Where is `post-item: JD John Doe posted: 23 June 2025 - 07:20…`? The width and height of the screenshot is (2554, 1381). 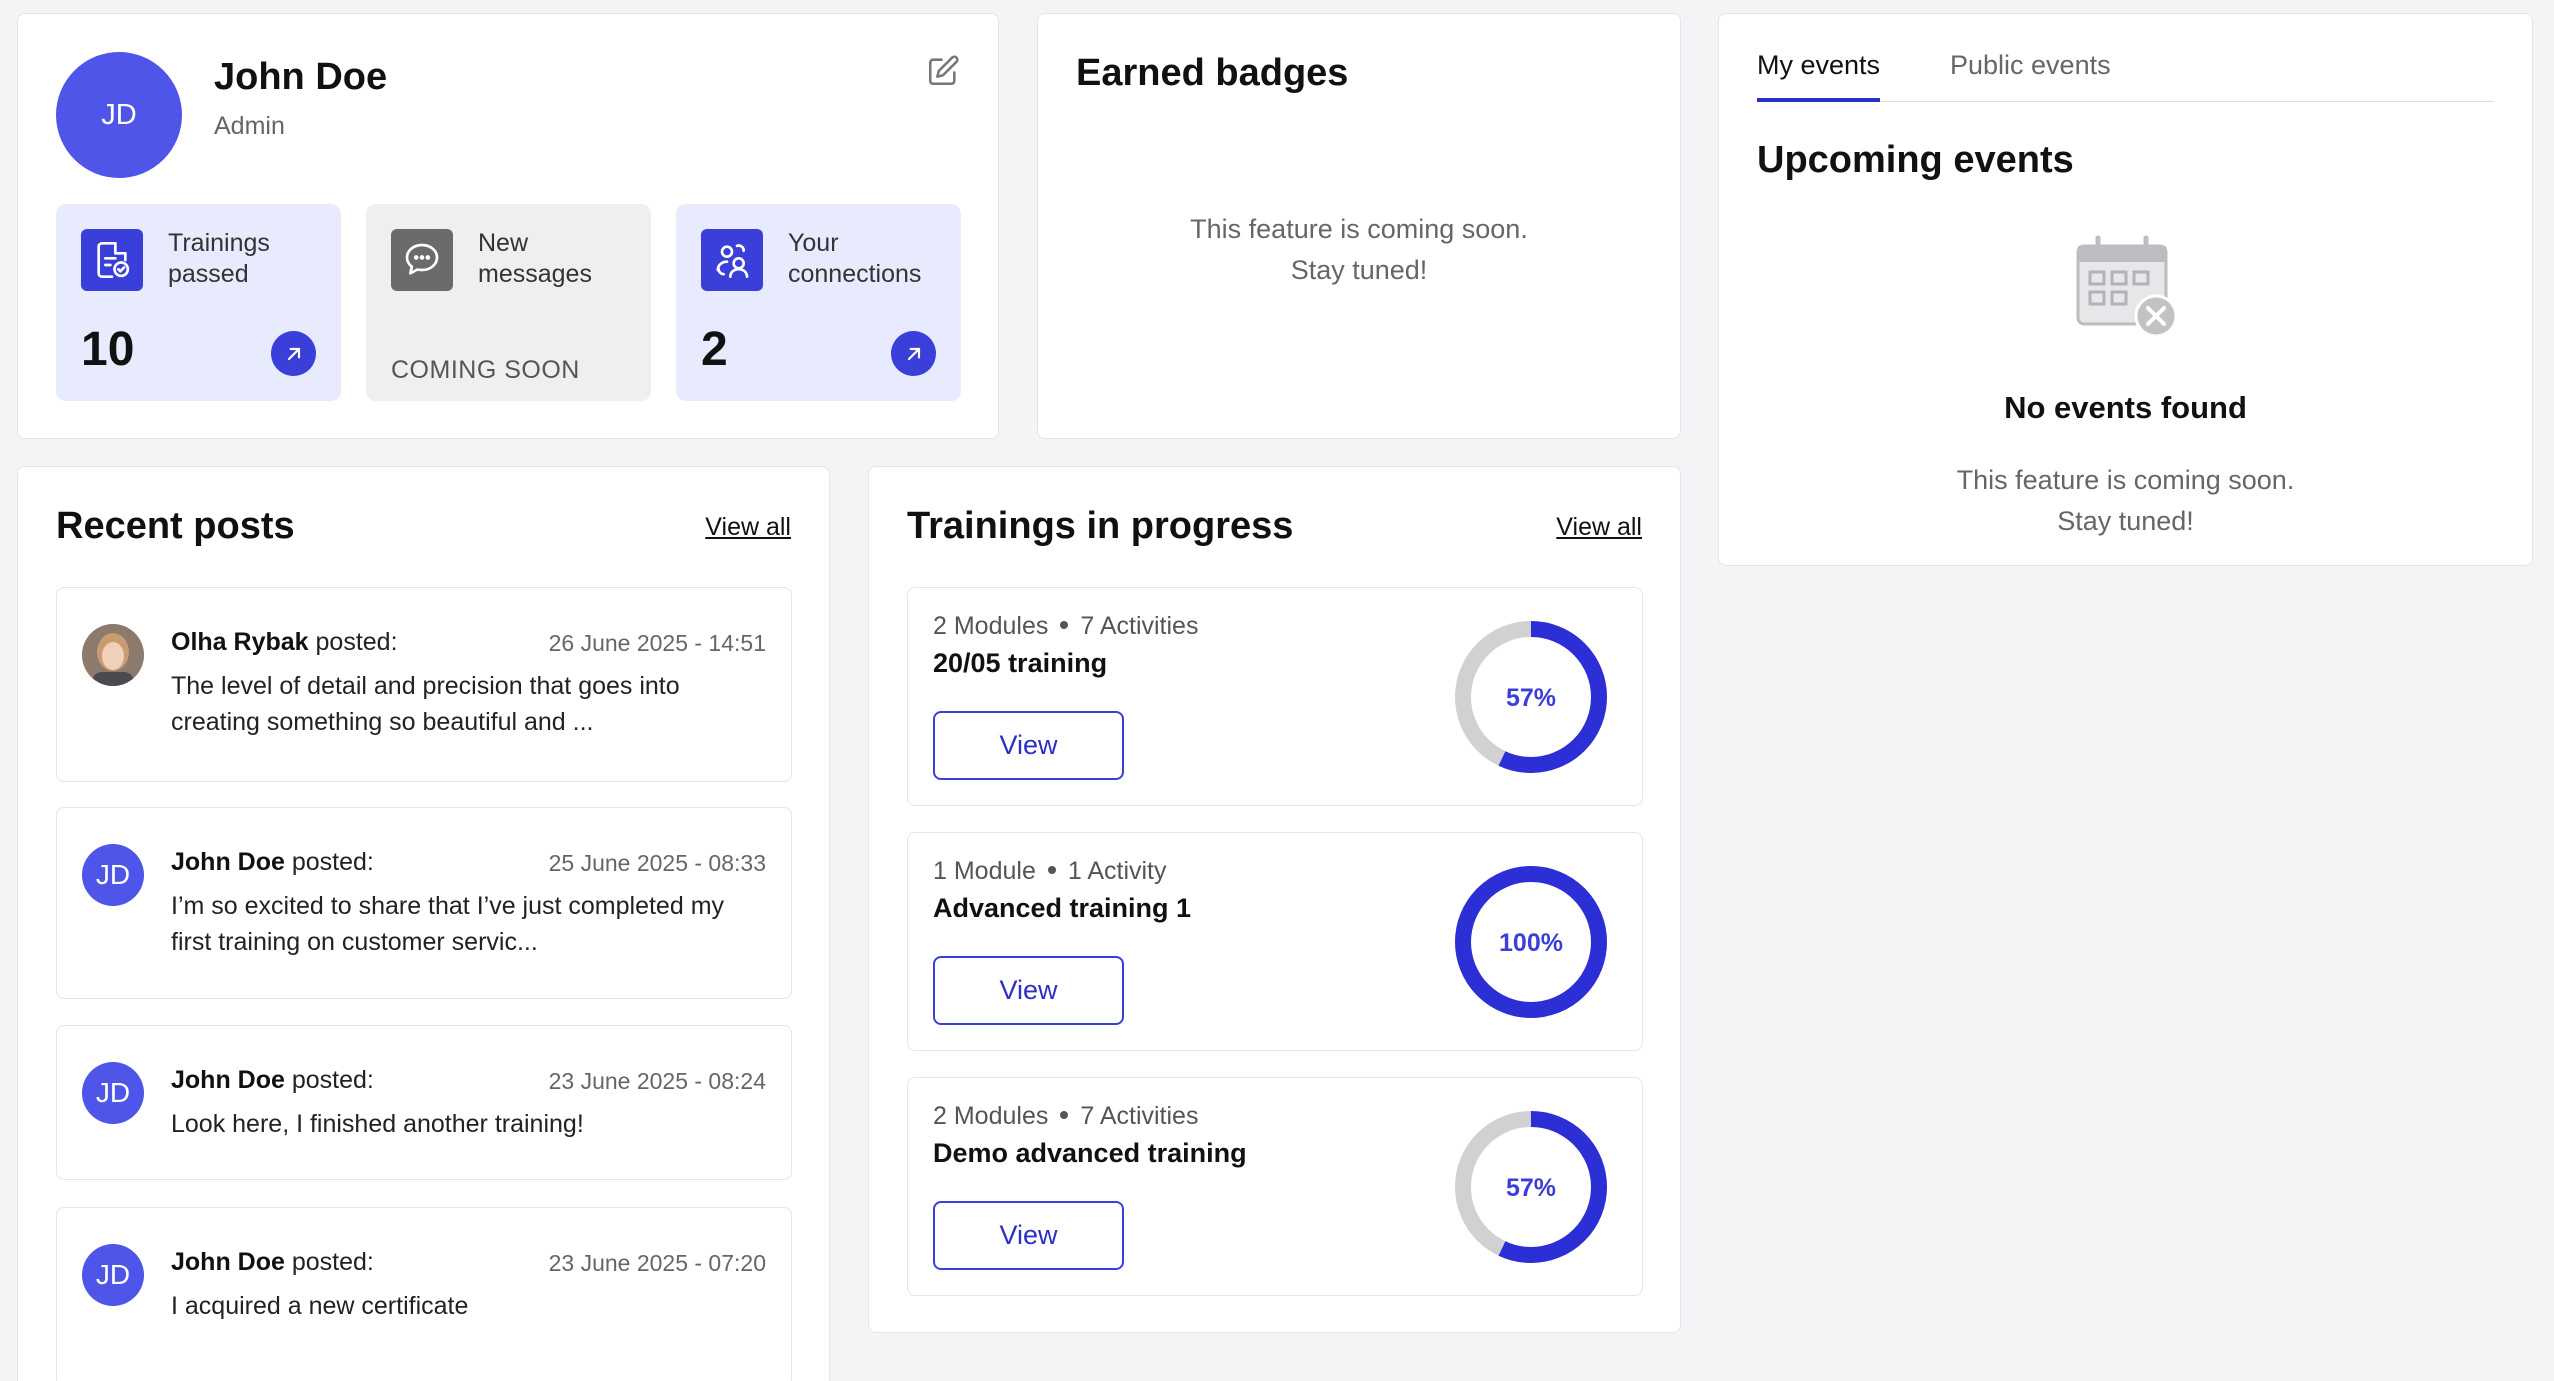
post-item: JD John Doe posted: 23 June 2025 - 07:20… is located at coordinates (424, 1294).